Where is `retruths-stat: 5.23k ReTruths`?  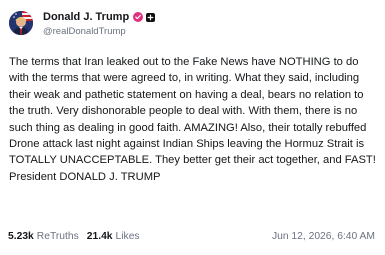
retruths-stat: 5.23k ReTruths is located at coordinates (43, 236).